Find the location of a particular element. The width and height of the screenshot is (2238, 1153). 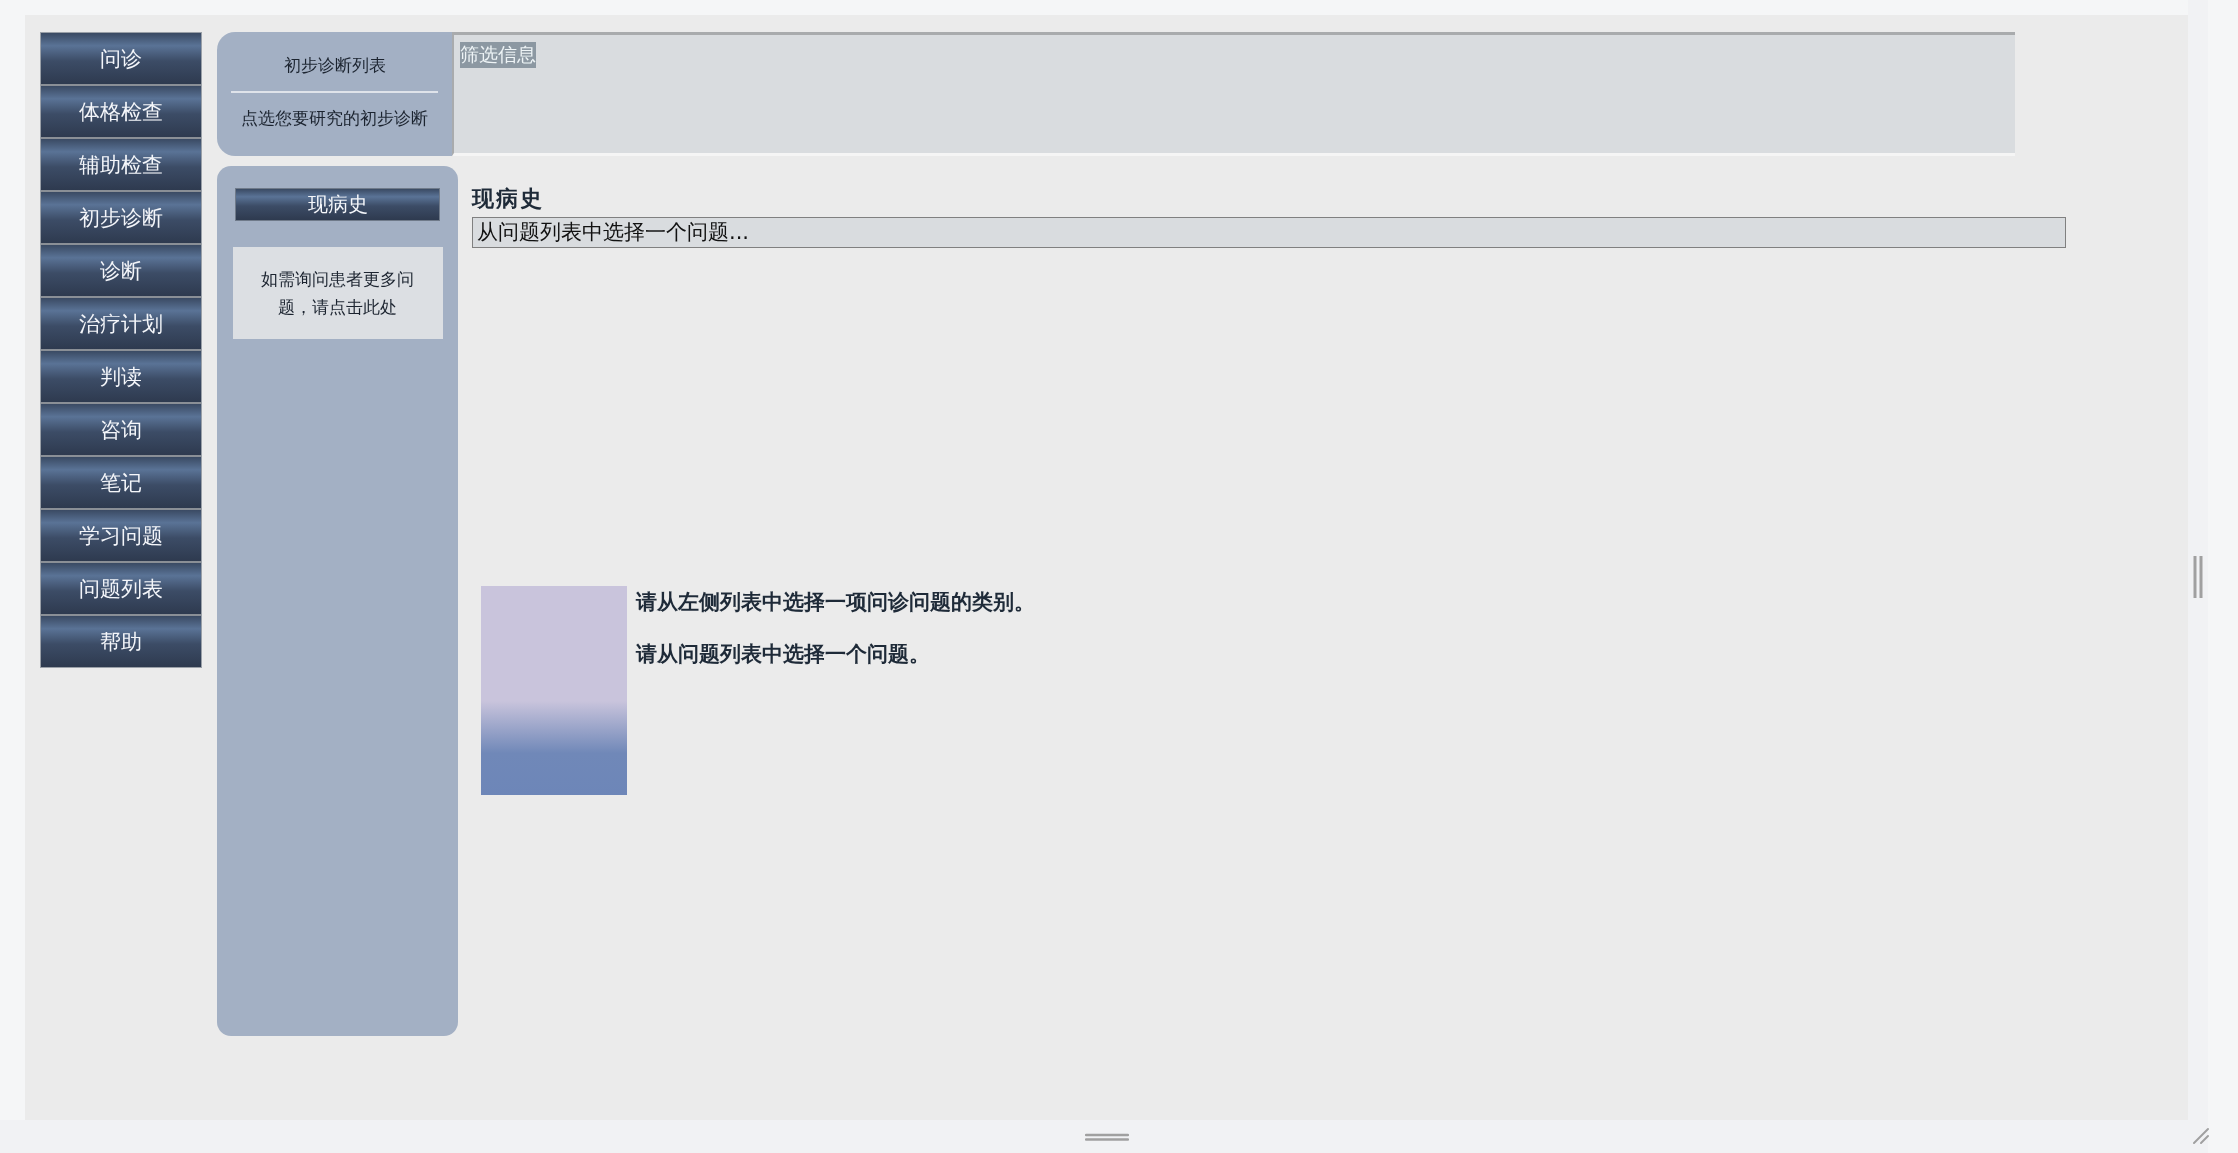

nav-button: 笔记 is located at coordinates (121, 482).